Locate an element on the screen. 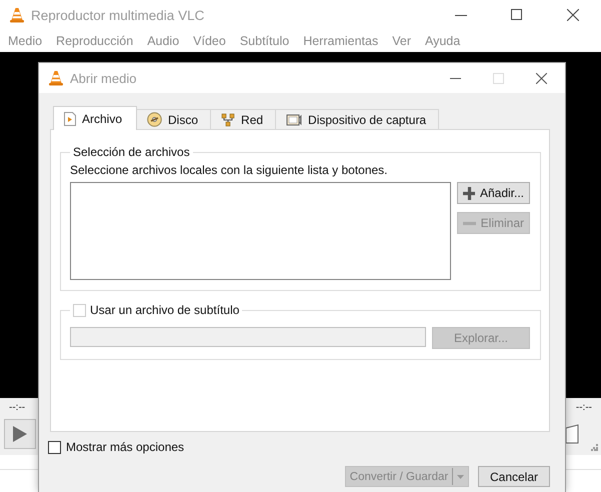  menu-item: Ayuda is located at coordinates (442, 41).